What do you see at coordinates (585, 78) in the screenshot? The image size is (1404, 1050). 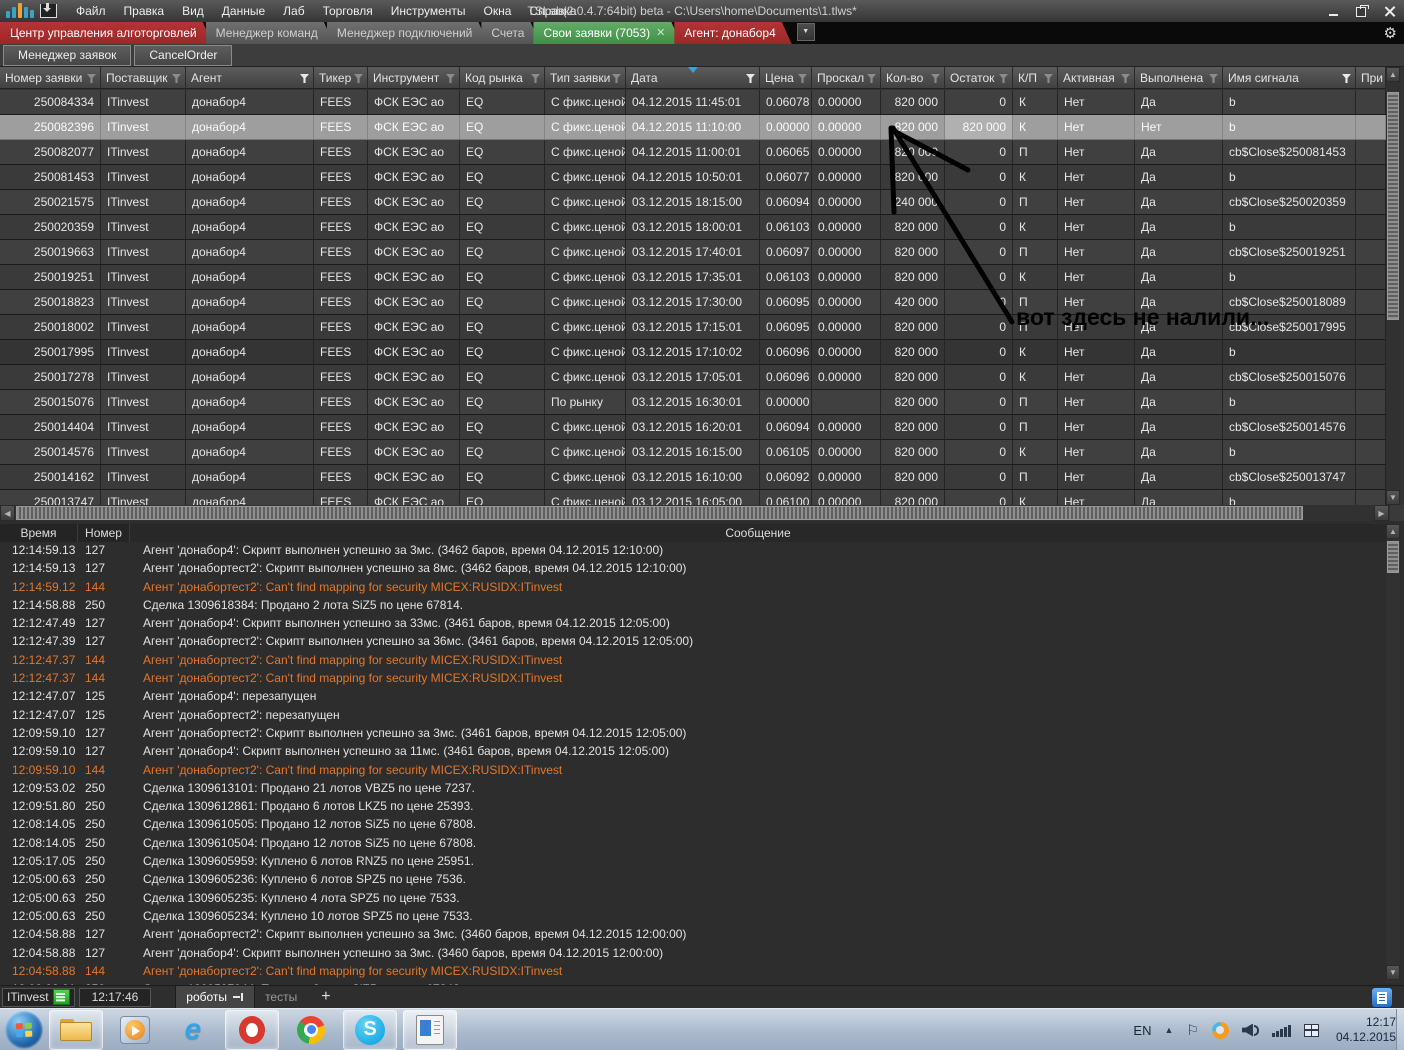 I see `column-header: Тип заявки` at bounding box center [585, 78].